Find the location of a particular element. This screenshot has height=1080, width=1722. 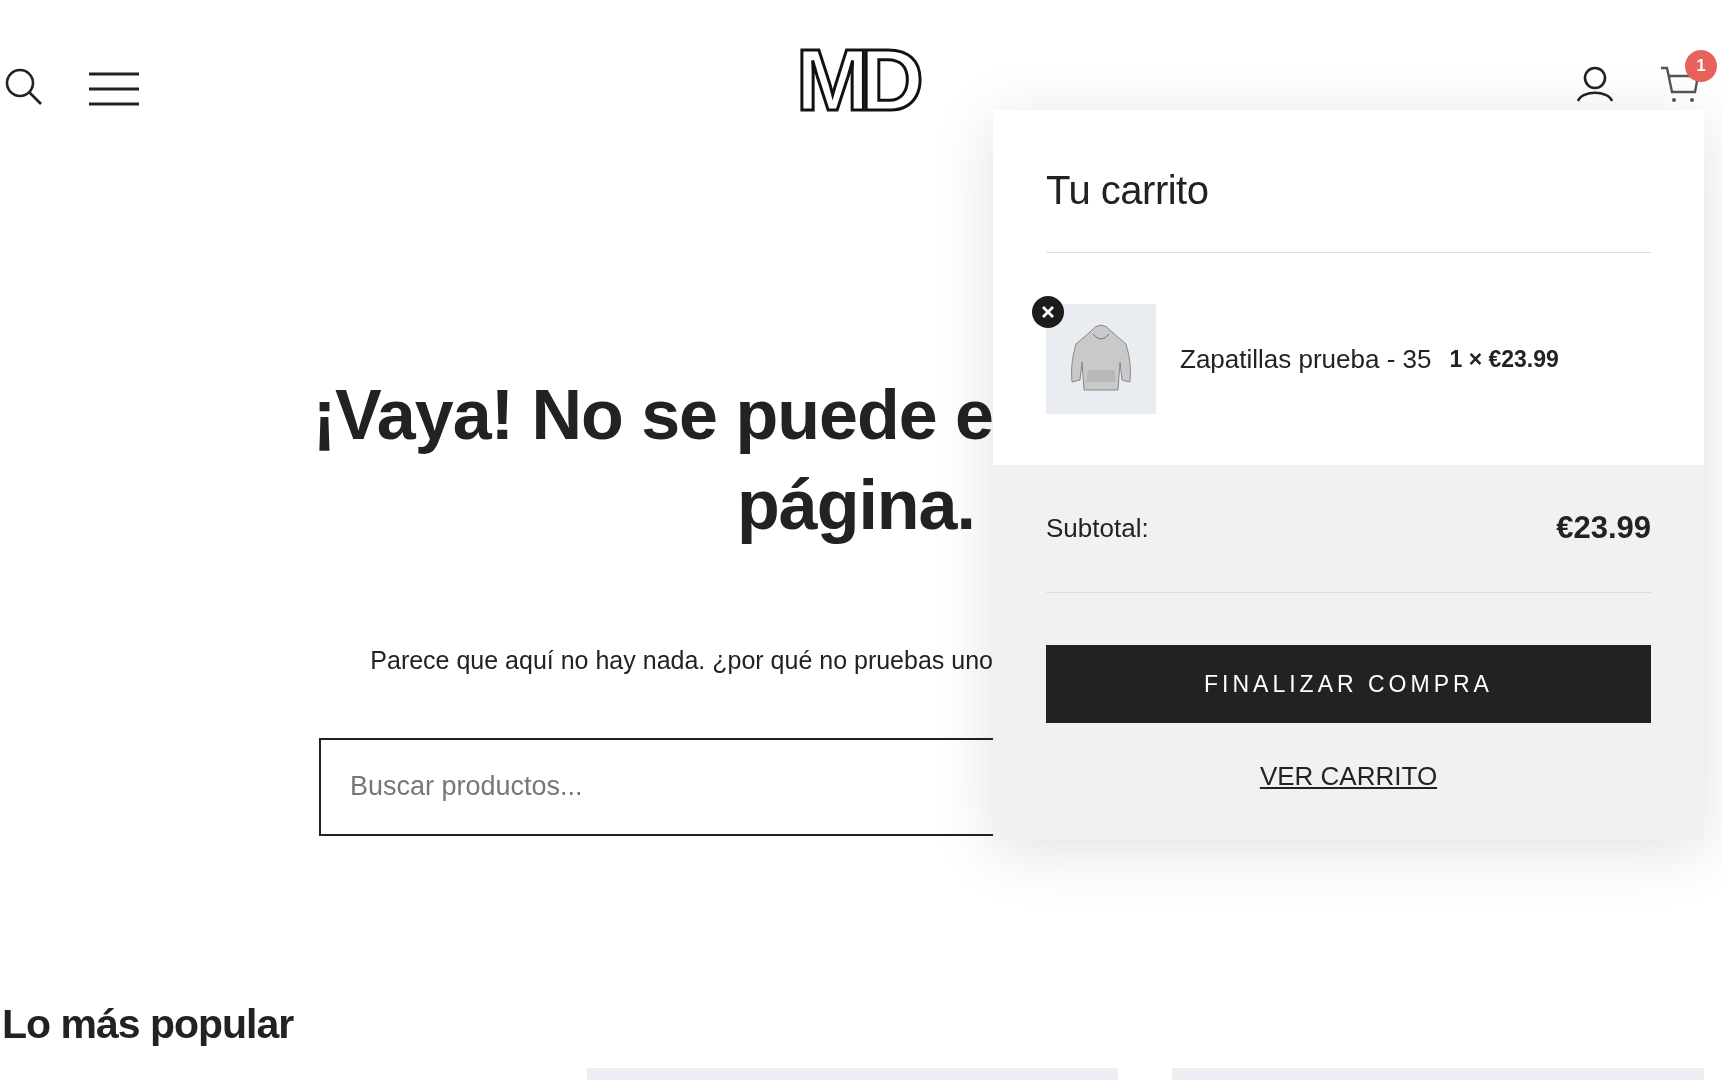

product-name: Zapatillas prueba - 35 is located at coordinates (1306, 359).